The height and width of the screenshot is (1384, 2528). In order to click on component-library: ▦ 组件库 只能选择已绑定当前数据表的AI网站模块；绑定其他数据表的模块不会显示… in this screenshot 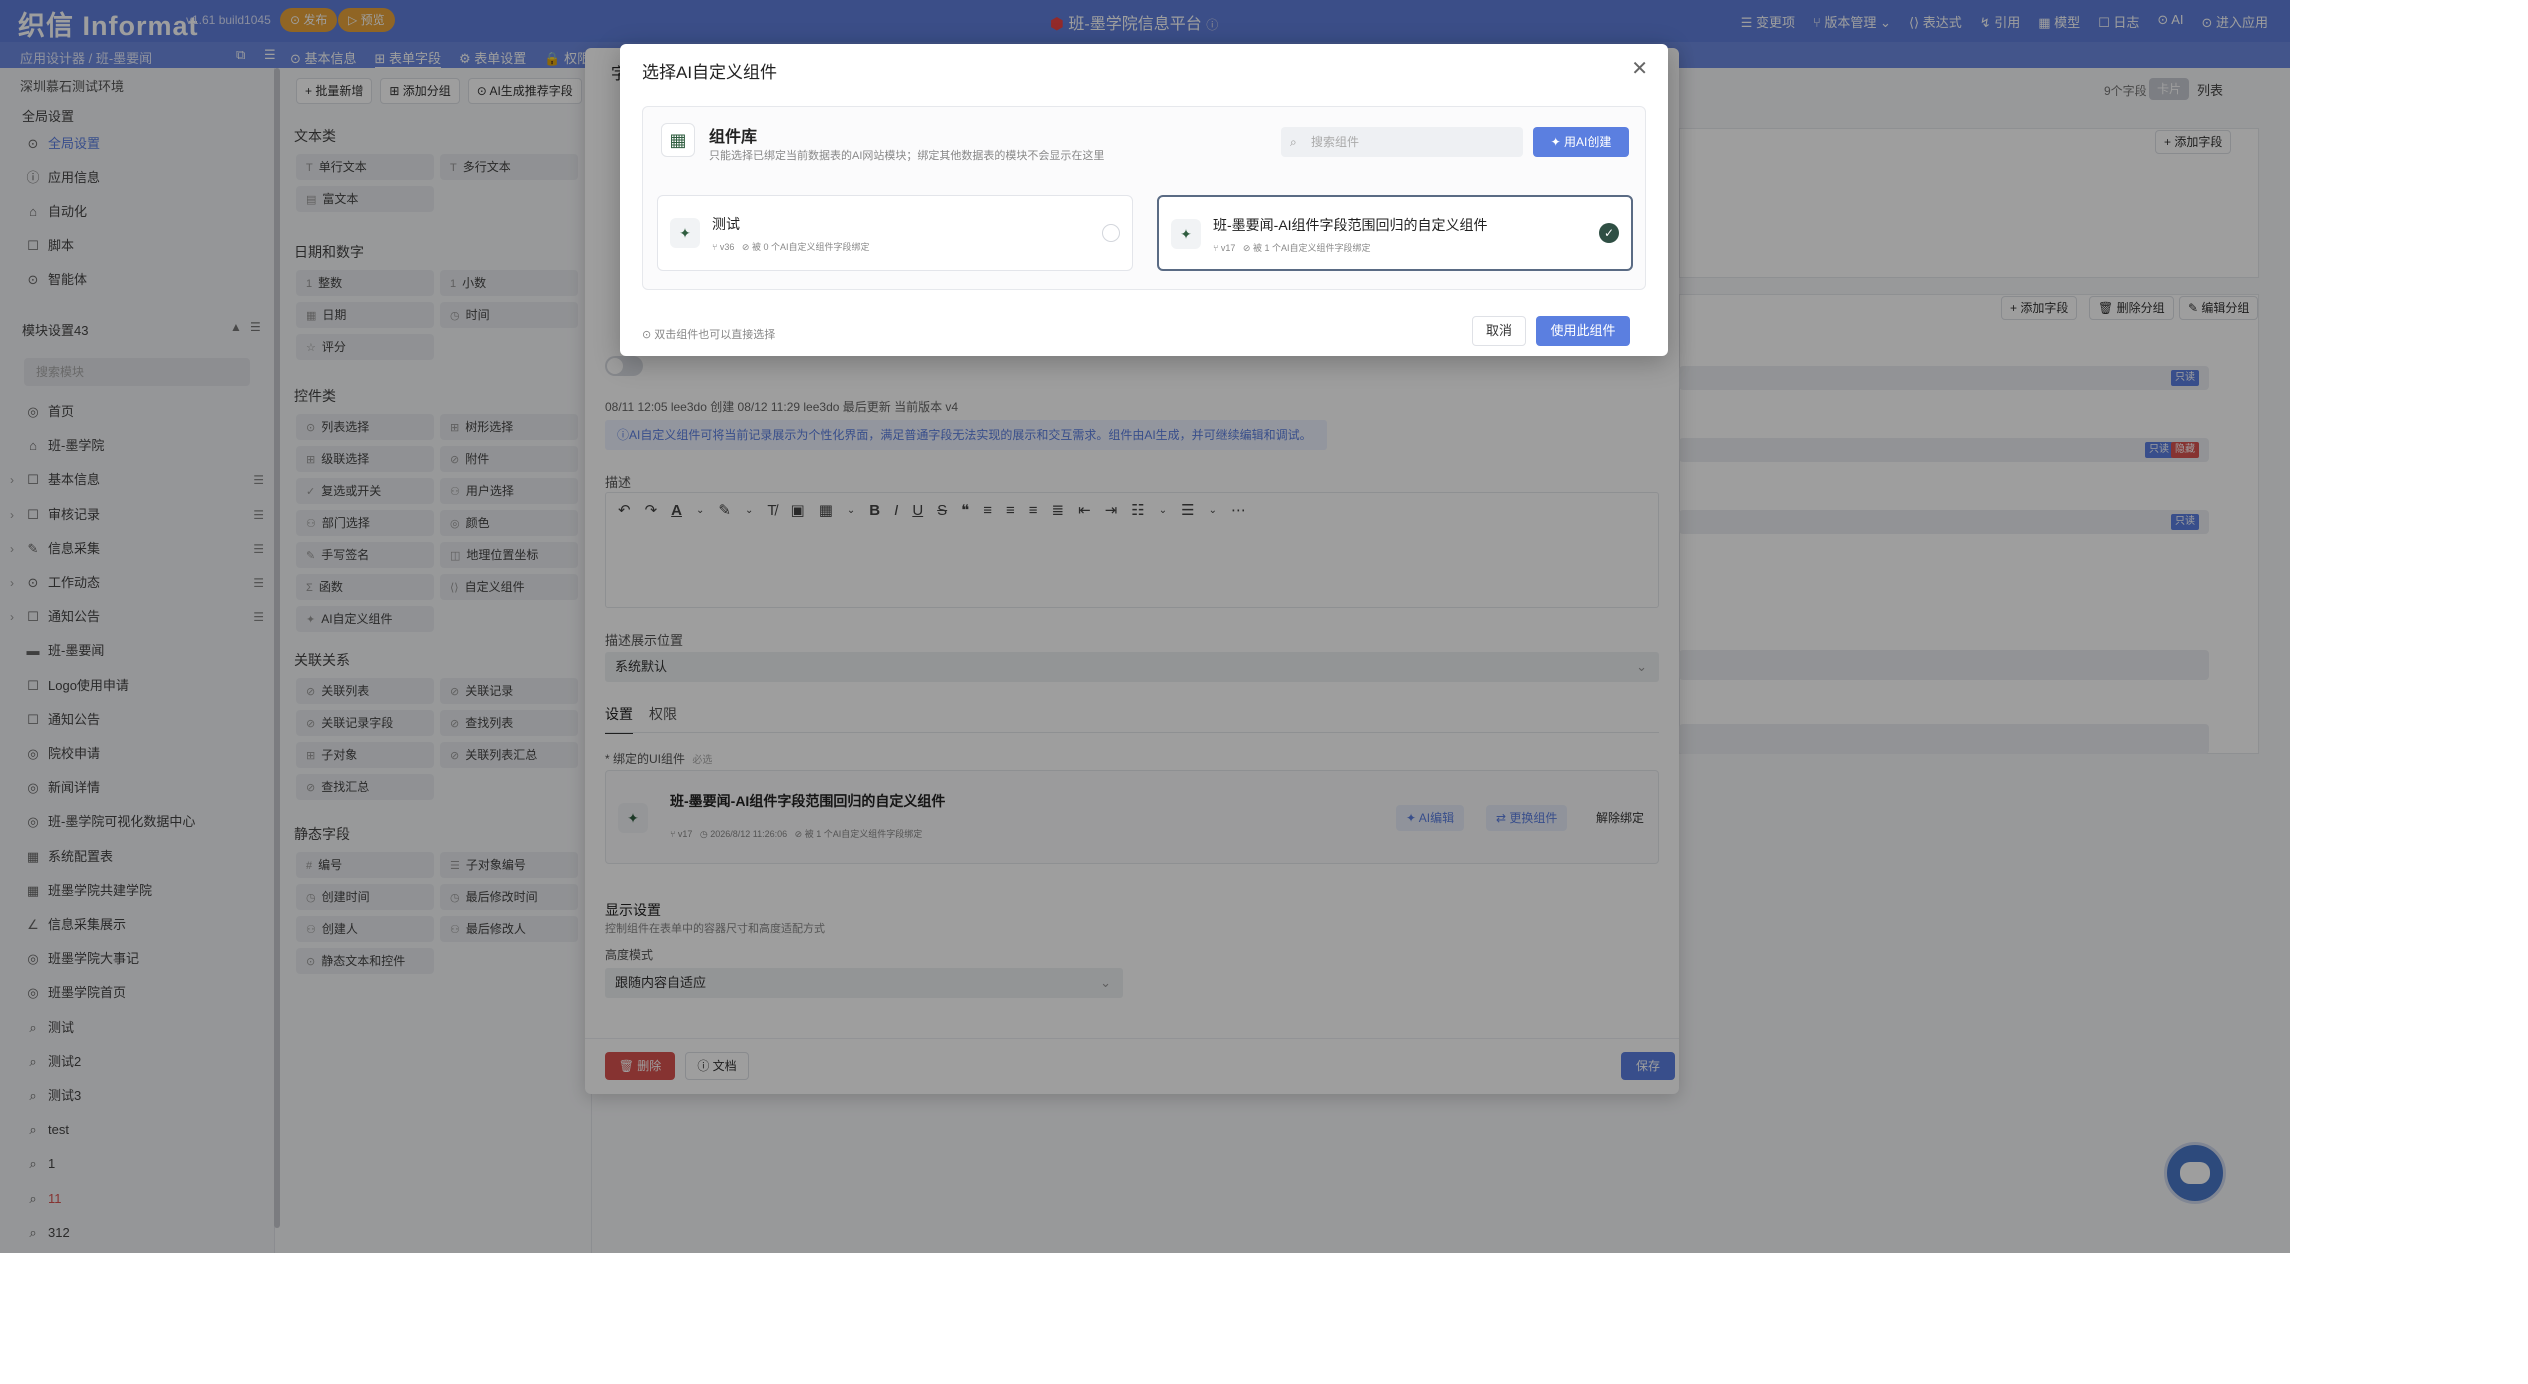, I will do `click(1144, 198)`.